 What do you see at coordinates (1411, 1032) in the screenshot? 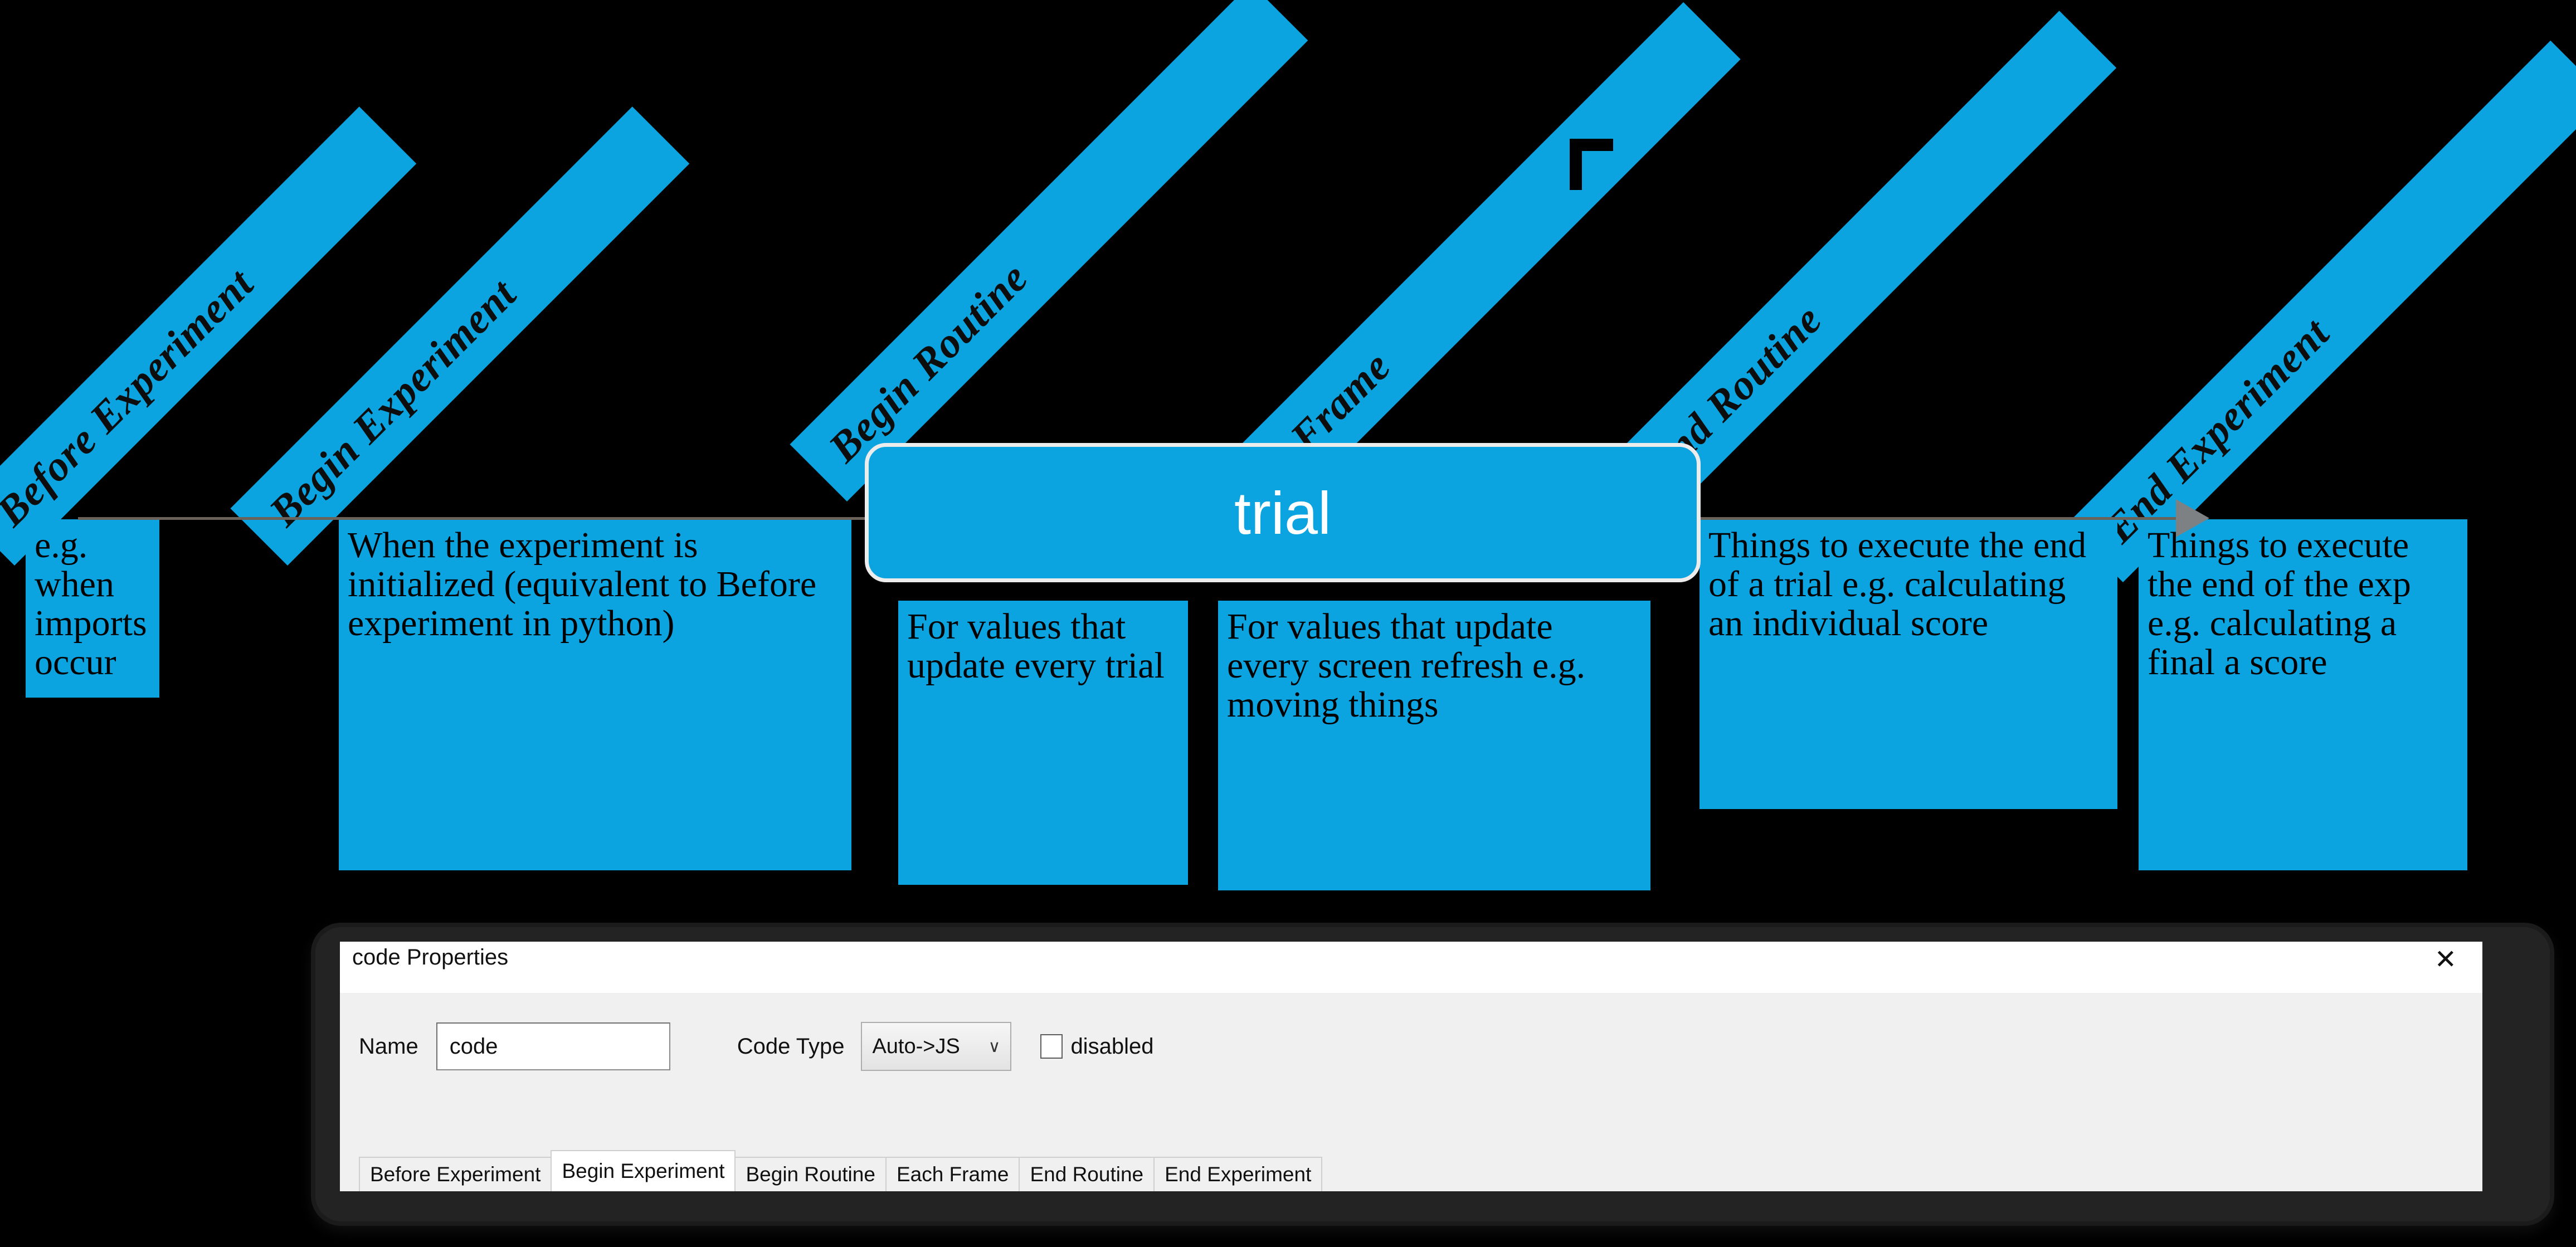
I see `dialog-form-row: Name code Code Type Auto->JS ∨ disabled` at bounding box center [1411, 1032].